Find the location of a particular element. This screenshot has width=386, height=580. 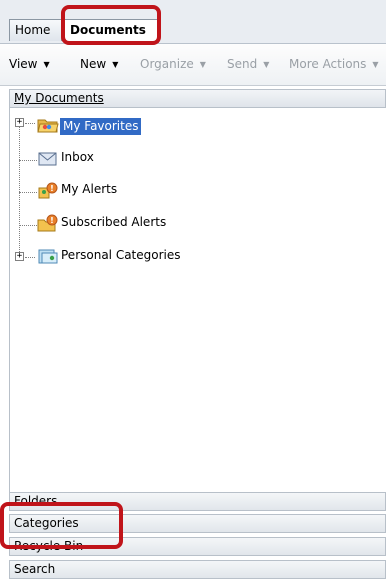

toolbar: View ▼ New ▼ Organize ▼ Send ▼ More Actions ▼ is located at coordinates (193, 65).